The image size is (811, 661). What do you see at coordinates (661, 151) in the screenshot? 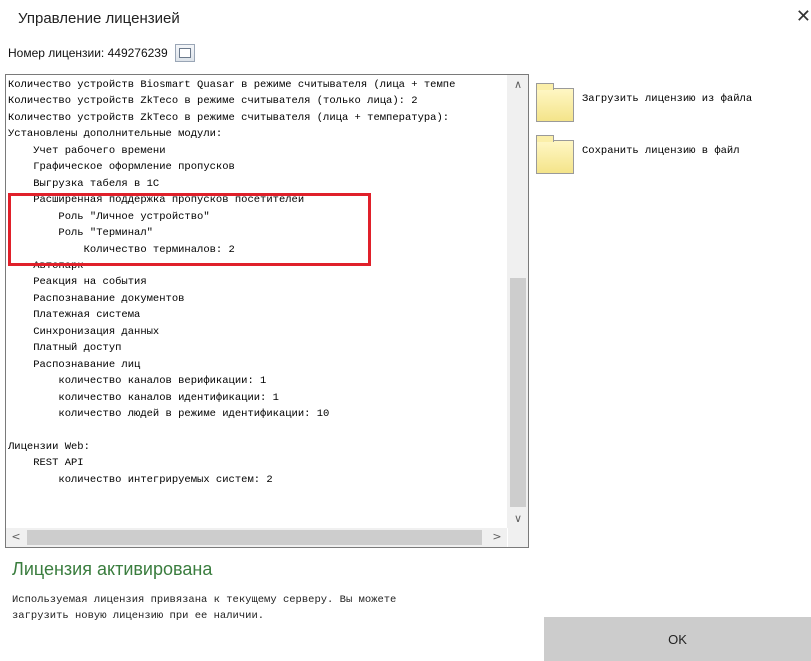
I see `save-license-label: Сохранить лицензию в файл` at bounding box center [661, 151].